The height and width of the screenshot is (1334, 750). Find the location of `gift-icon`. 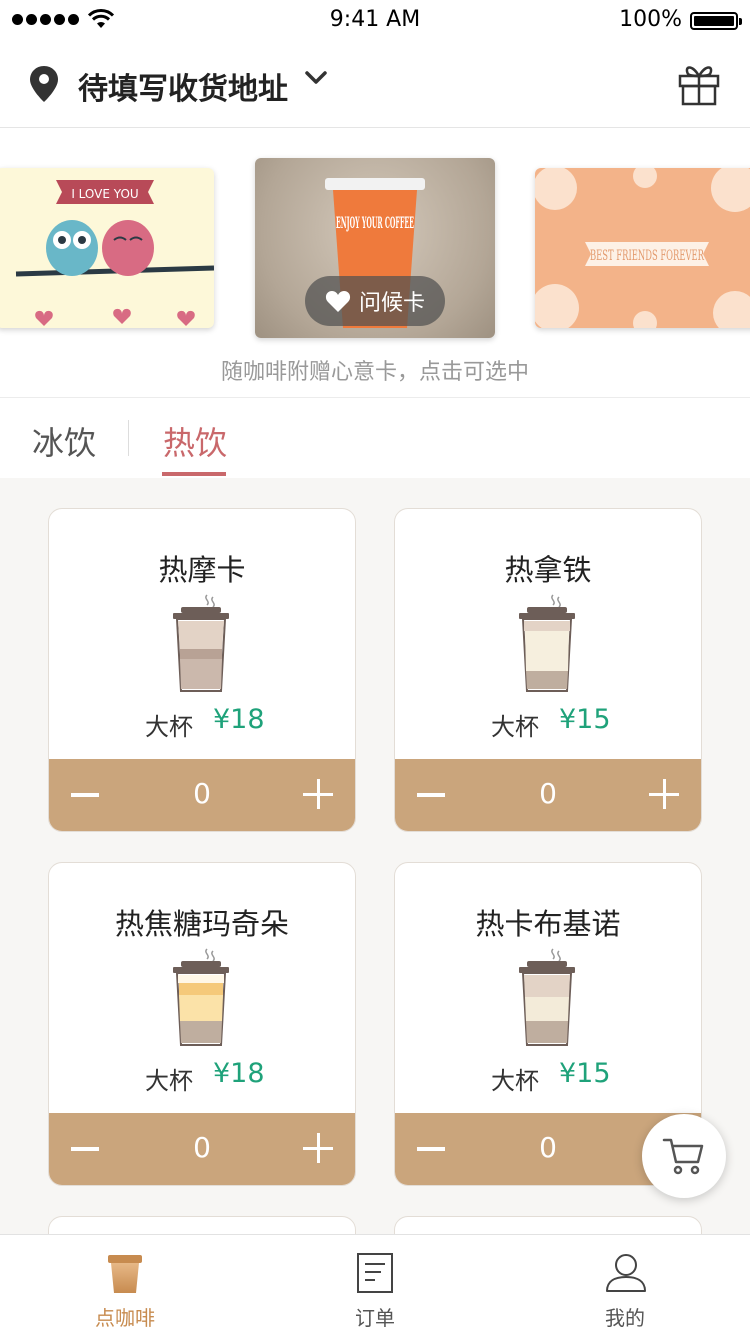

gift-icon is located at coordinates (699, 84).